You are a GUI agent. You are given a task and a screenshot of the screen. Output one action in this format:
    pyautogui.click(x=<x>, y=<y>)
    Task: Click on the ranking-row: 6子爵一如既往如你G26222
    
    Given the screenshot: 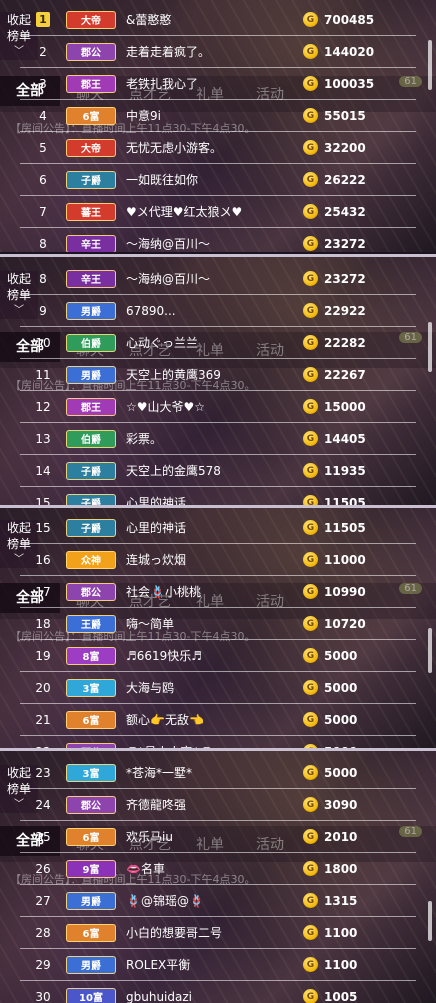 What is the action you would take?
    pyautogui.click(x=218, y=180)
    